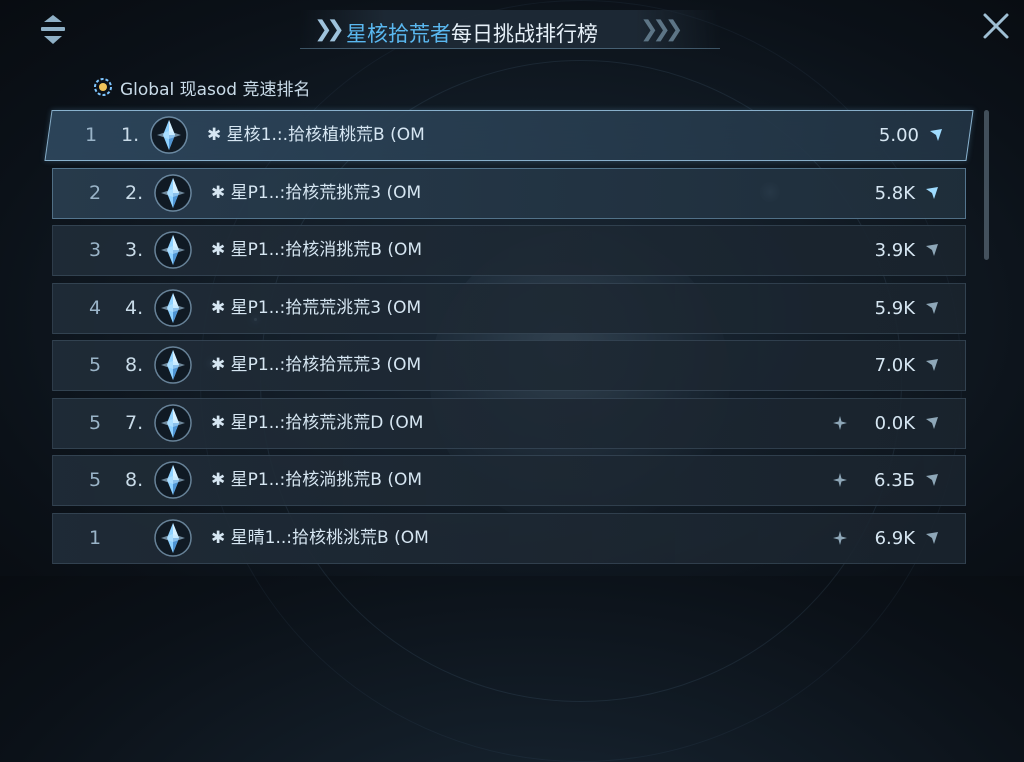 This screenshot has height=762, width=1024. What do you see at coordinates (509, 365) in the screenshot?
I see `leaderboard-row: 5 8. ✱ 星P1..:拾核拾荒荒3 (OM 7.0K` at bounding box center [509, 365].